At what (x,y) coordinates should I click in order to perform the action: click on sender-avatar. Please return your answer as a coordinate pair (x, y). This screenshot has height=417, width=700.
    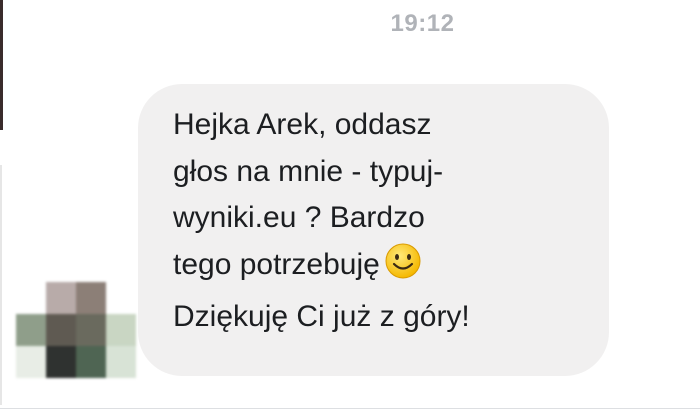
    Looking at the image, I should click on (76, 330).